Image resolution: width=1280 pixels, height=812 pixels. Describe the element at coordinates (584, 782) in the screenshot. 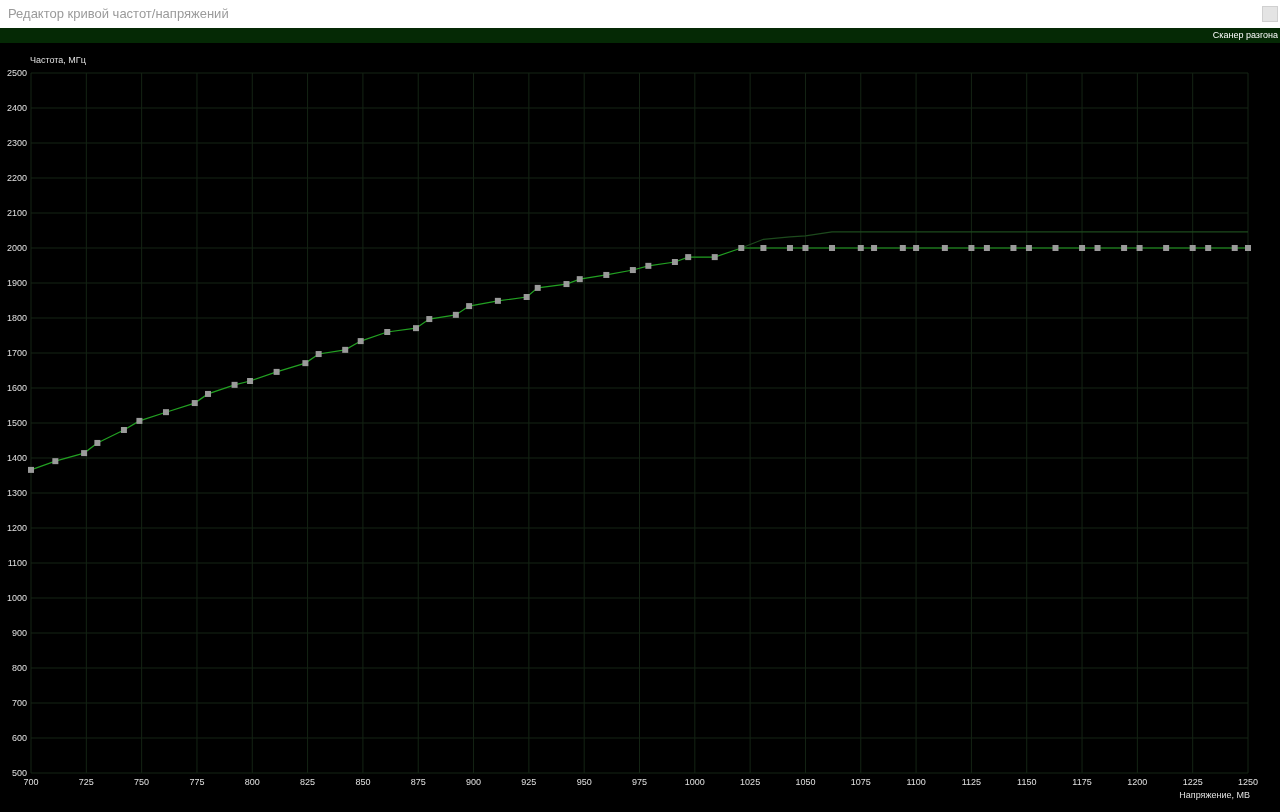

I see `x-tick-label: 950` at that location.